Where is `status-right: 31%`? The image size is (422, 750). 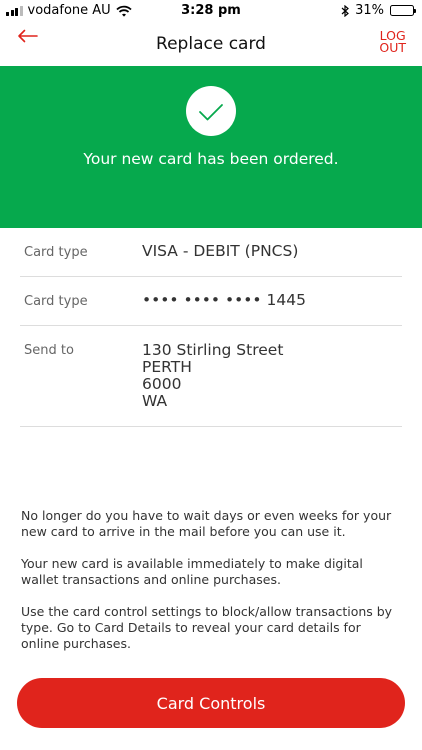 status-right: 31% is located at coordinates (378, 10).